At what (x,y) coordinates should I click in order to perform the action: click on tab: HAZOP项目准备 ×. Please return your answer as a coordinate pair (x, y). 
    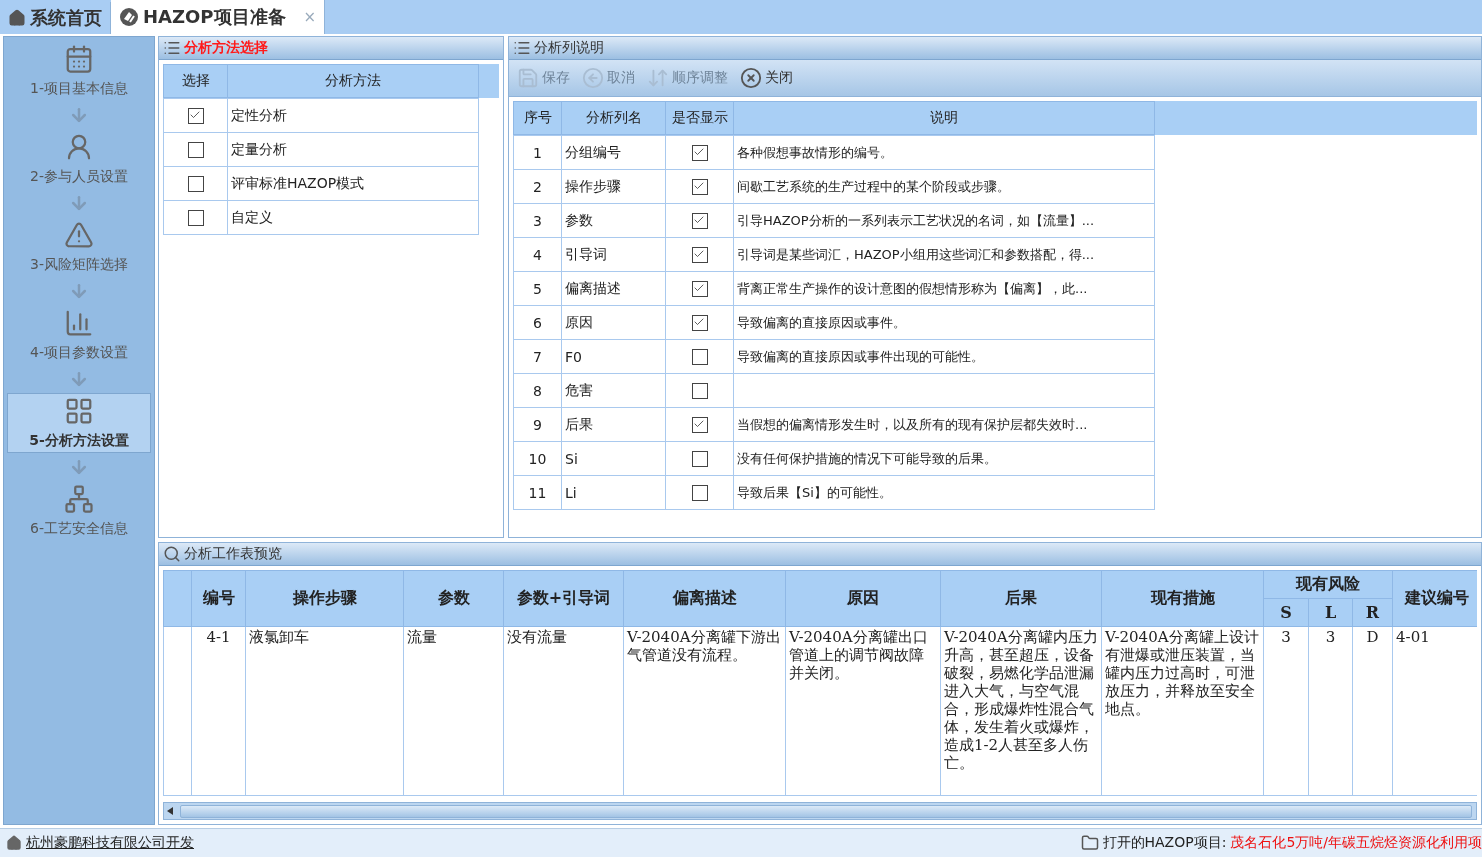
    Looking at the image, I should click on (218, 17).